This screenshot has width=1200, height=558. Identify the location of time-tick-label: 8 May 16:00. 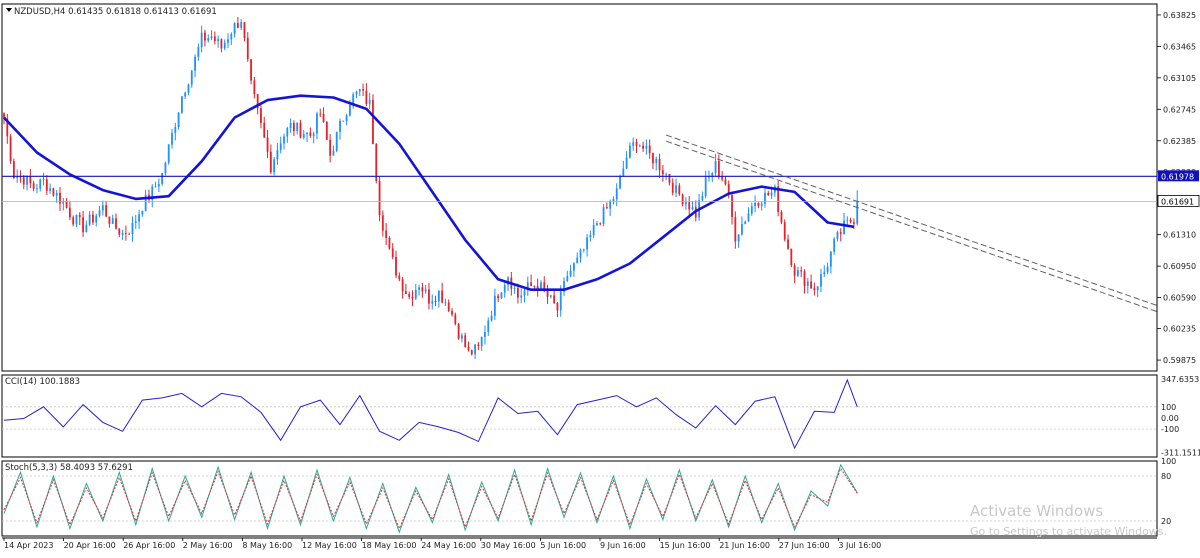
(267, 545).